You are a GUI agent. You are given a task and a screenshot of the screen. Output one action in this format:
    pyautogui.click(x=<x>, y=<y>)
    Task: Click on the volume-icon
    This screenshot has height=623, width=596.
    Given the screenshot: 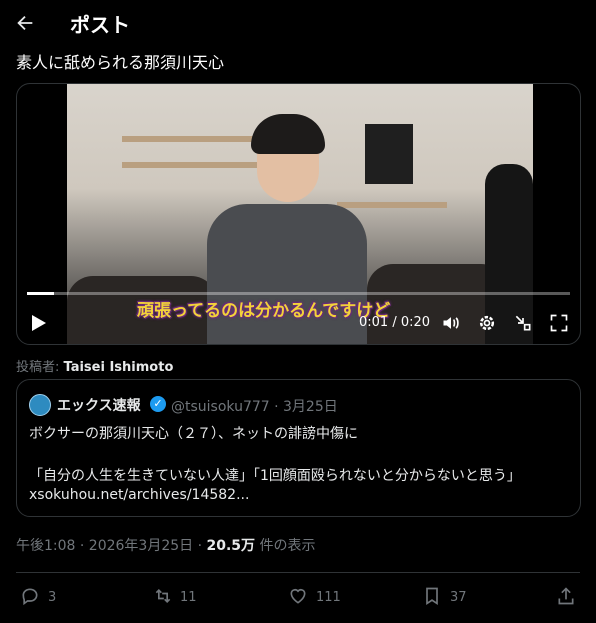 What is the action you would take?
    pyautogui.click(x=451, y=323)
    